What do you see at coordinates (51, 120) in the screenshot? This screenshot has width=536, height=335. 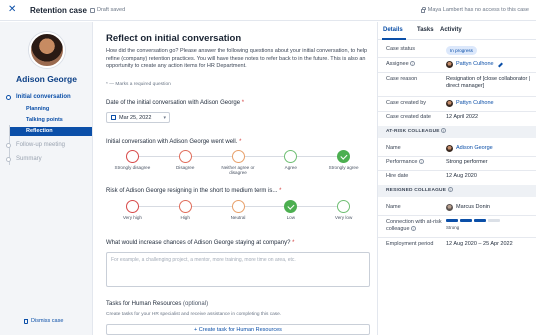 I see `sidebar-subitem-talking-points: Talking points` at bounding box center [51, 120].